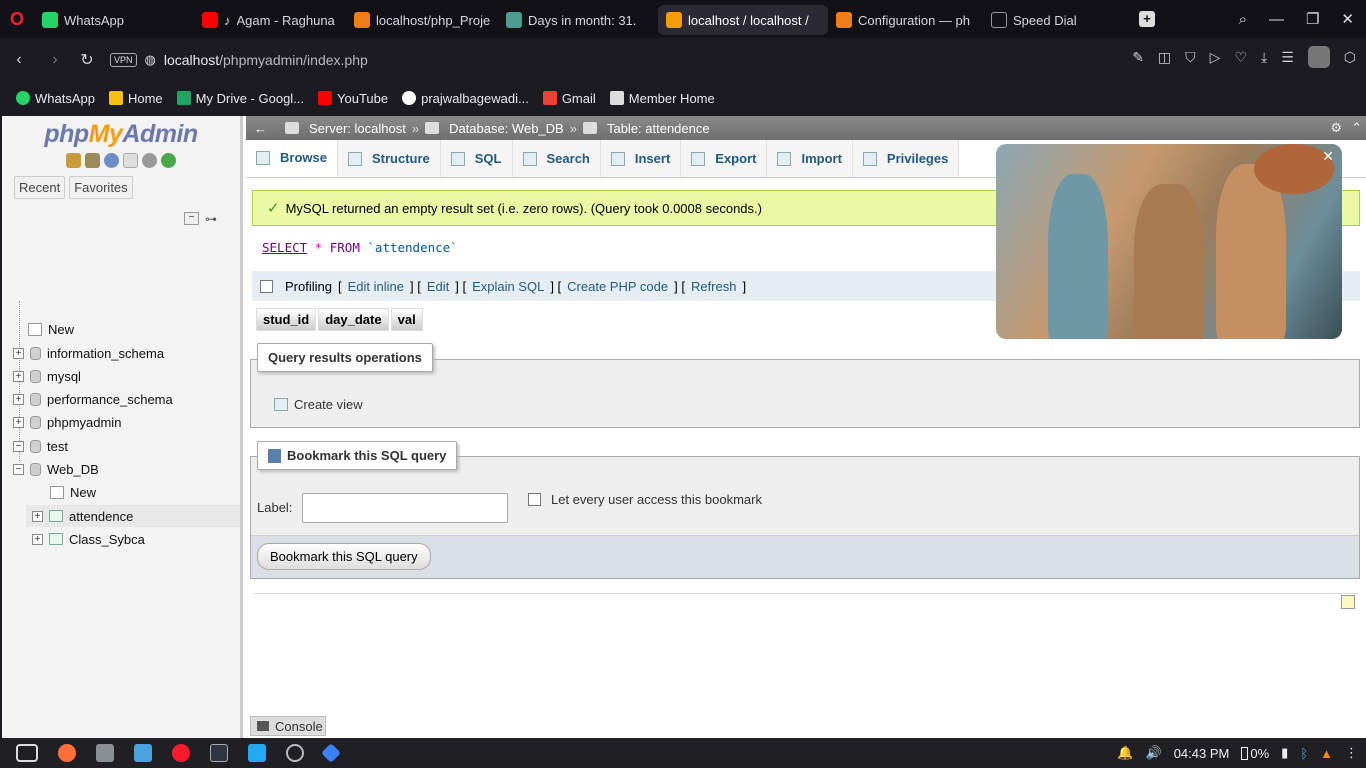  I want to click on bookmark-query-button: Bookmark this SQL query, so click(344, 556).